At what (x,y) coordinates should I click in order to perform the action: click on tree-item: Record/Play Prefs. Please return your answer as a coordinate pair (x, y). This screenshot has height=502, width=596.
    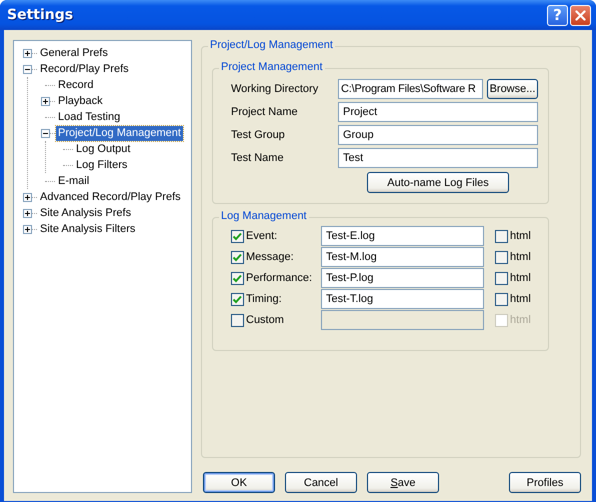
    Looking at the image, I should click on (84, 69).